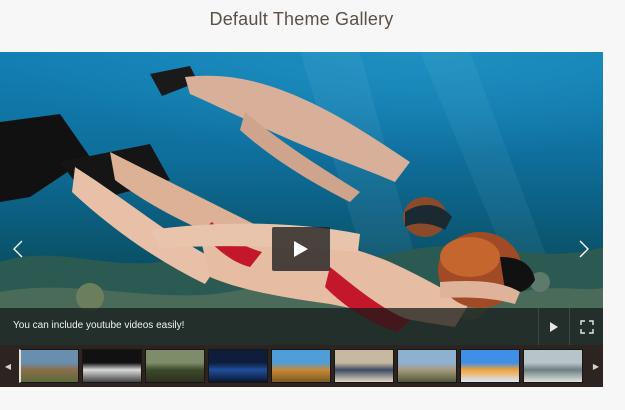 This screenshot has height=410, width=625. What do you see at coordinates (553, 366) in the screenshot?
I see `thumbnail-seashore` at bounding box center [553, 366].